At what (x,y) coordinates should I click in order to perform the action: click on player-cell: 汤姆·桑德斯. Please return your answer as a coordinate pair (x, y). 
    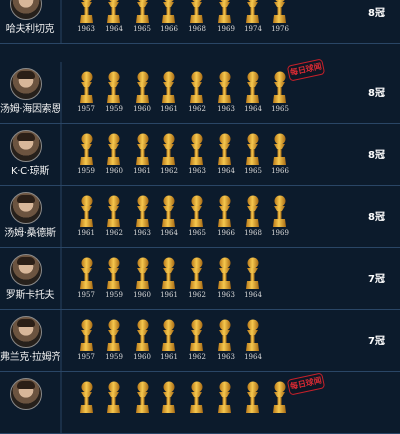
    Looking at the image, I should click on (29, 216).